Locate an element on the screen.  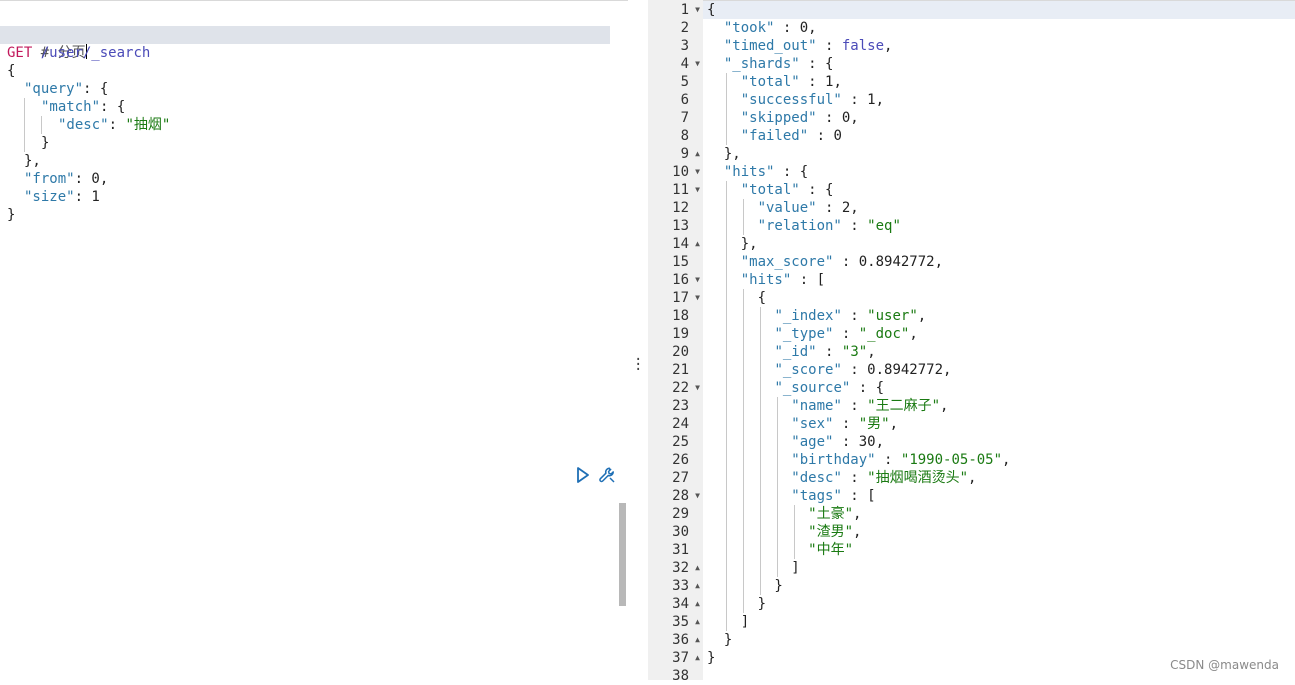
response-line: "failed" : 0 is located at coordinates (791, 136).